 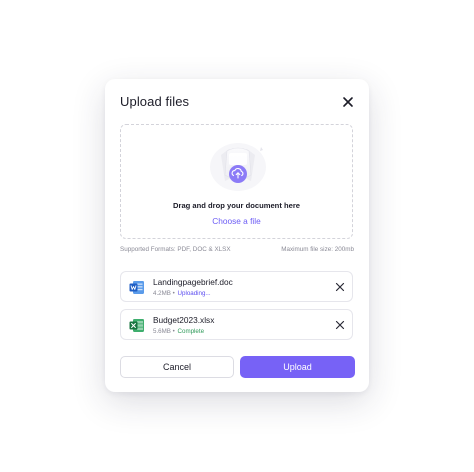 What do you see at coordinates (348, 102) in the screenshot?
I see `close-icon` at bounding box center [348, 102].